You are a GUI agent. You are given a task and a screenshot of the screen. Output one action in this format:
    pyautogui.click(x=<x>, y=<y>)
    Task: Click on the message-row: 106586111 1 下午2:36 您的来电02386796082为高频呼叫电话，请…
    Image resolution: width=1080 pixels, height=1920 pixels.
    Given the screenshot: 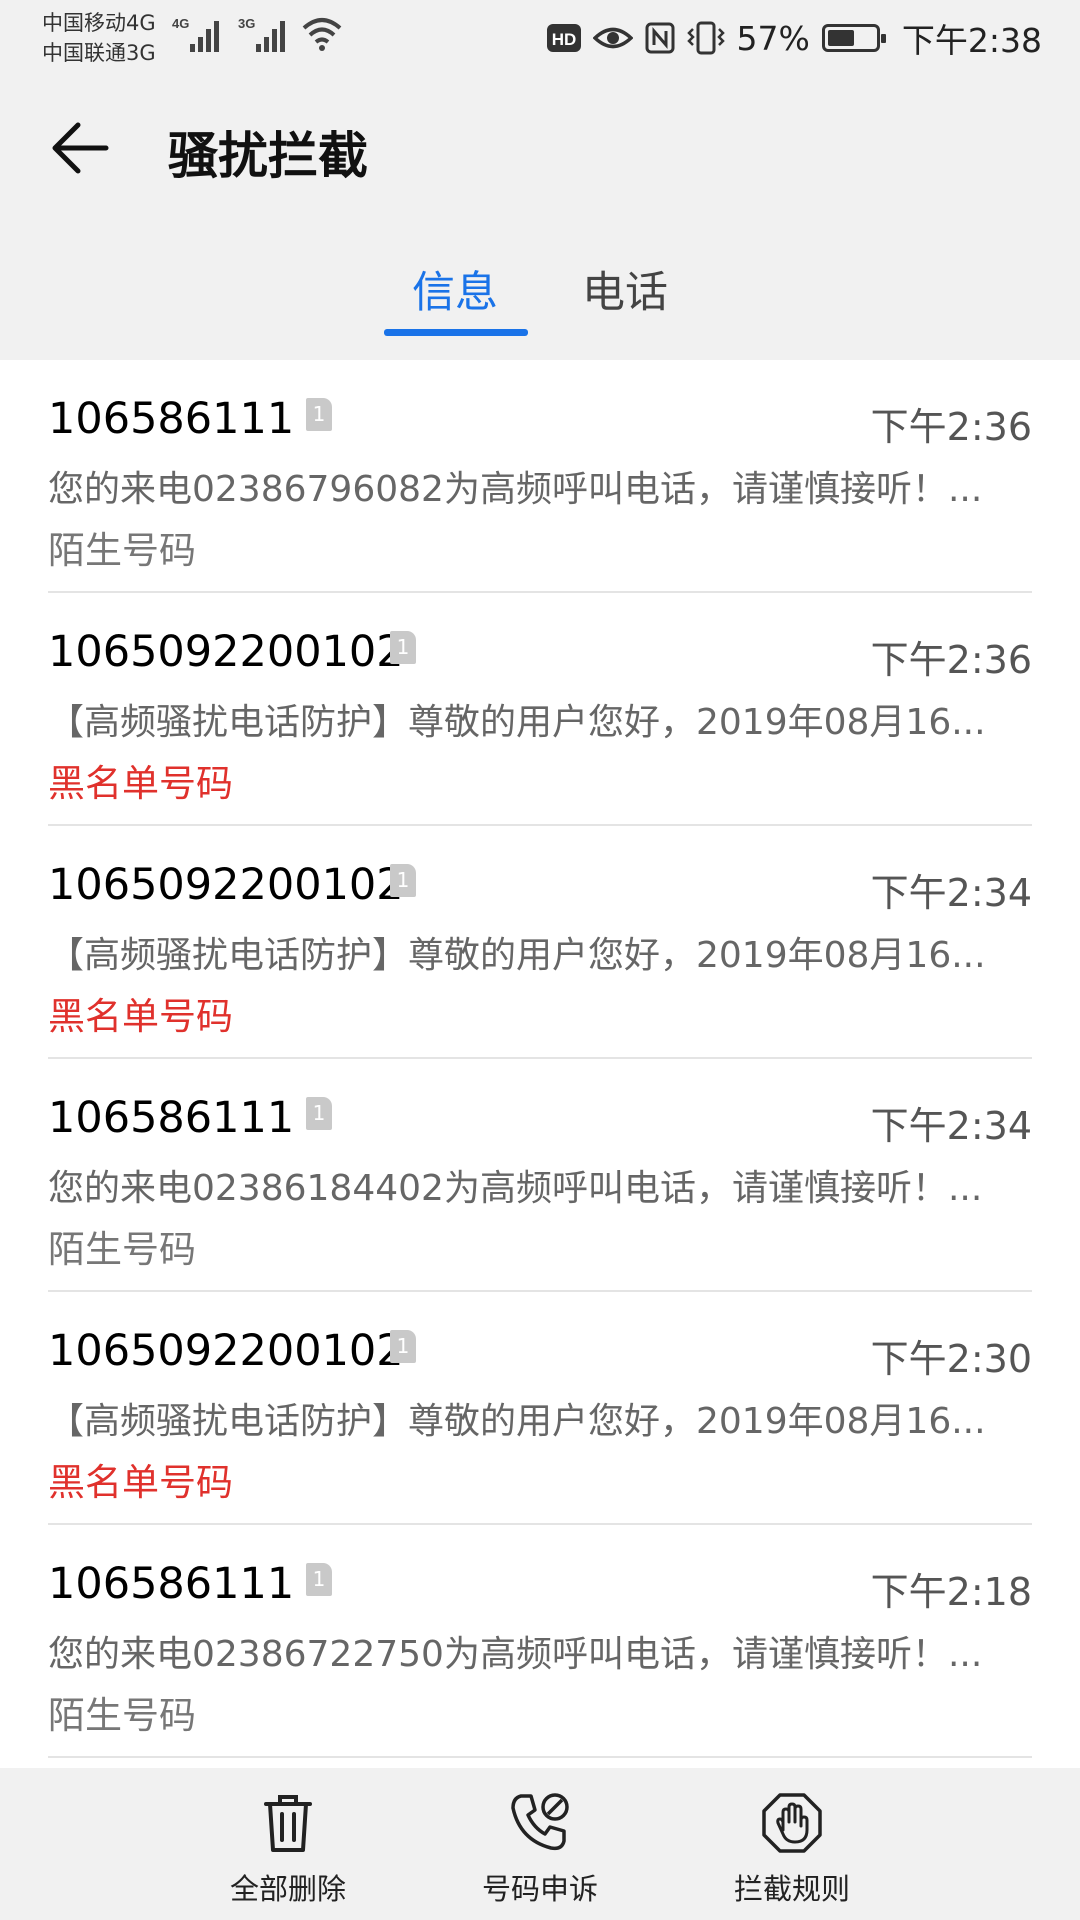 What is the action you would take?
    pyautogui.click(x=540, y=476)
    